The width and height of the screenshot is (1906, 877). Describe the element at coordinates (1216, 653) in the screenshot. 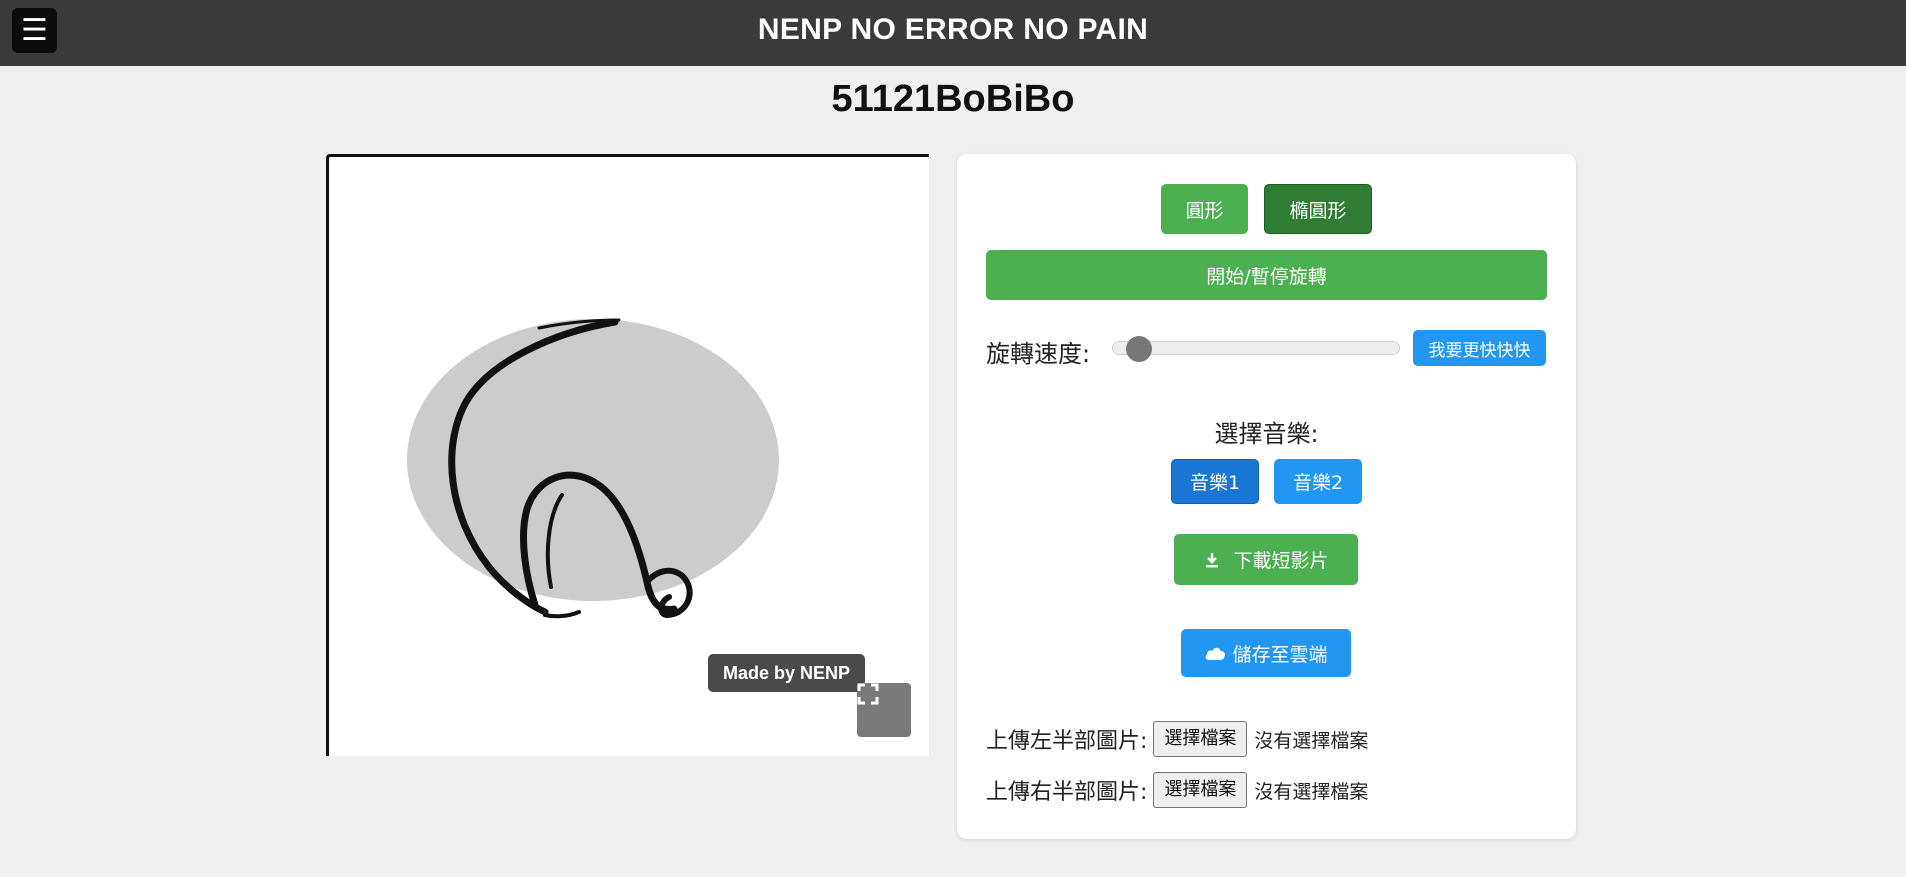

I see `cloud-icon` at that location.